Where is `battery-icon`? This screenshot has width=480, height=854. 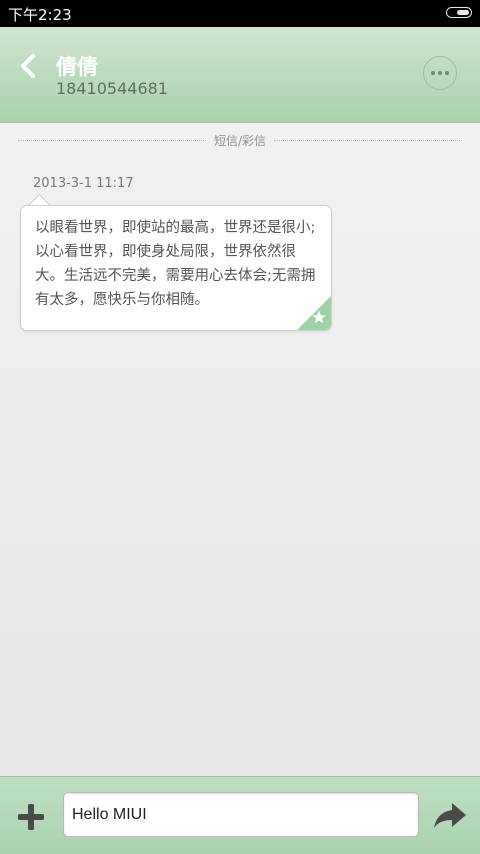 battery-icon is located at coordinates (459, 12).